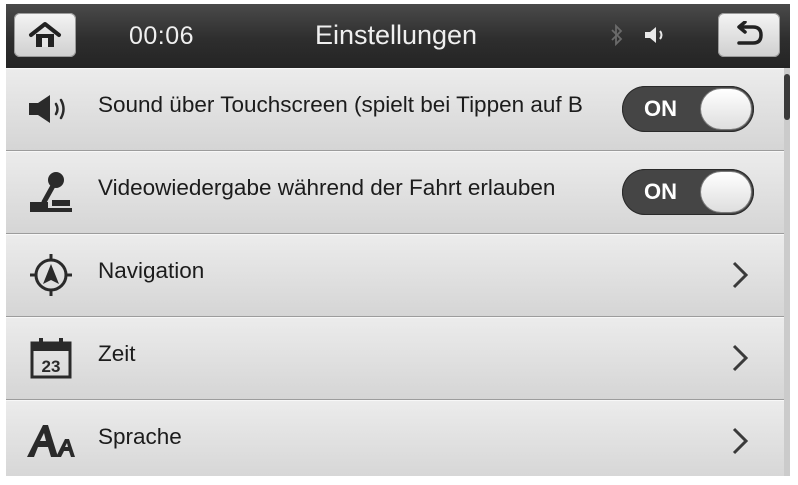 The width and height of the screenshot is (798, 485). Describe the element at coordinates (51, 366) in the screenshot. I see `calendar-day: 23` at that location.